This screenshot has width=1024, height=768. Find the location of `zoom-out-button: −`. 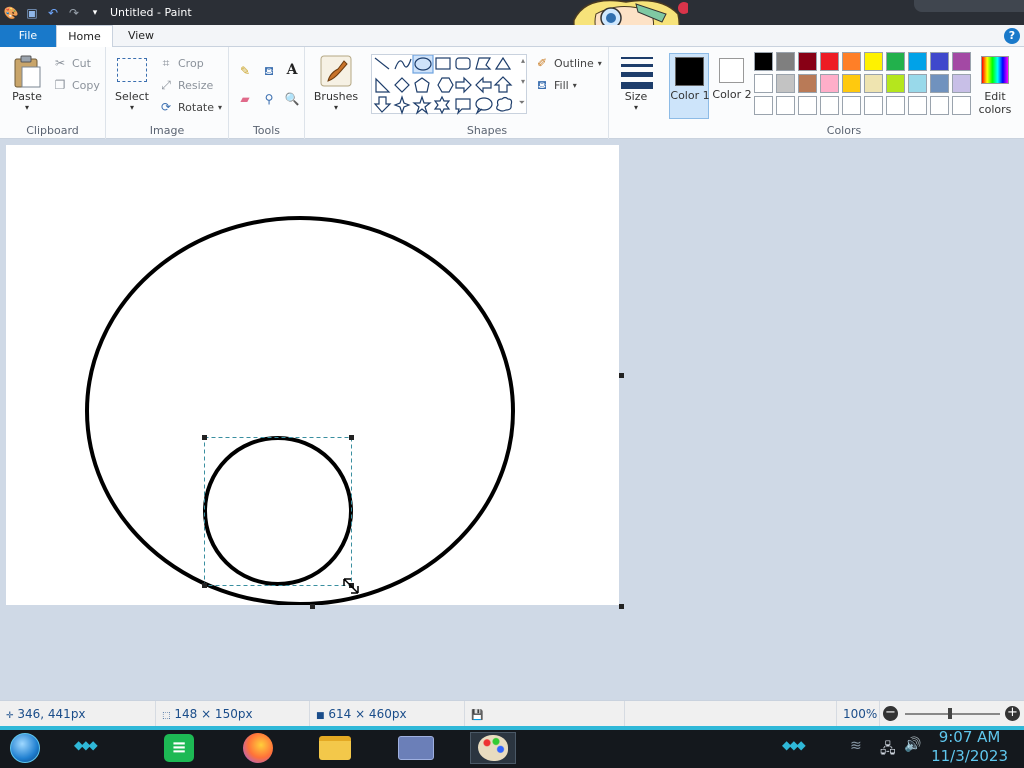

zoom-out-button: − is located at coordinates (890, 713).